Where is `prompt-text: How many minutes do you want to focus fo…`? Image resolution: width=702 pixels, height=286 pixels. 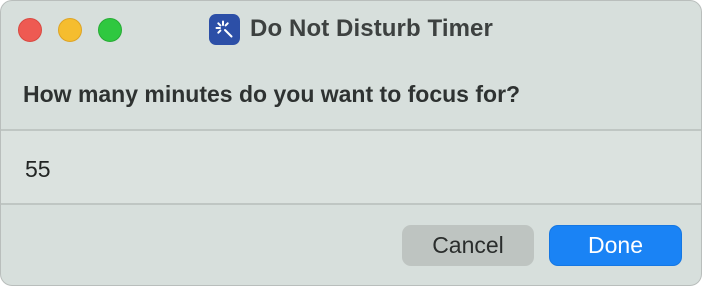 prompt-text: How many minutes do you want to focus fo… is located at coordinates (272, 94).